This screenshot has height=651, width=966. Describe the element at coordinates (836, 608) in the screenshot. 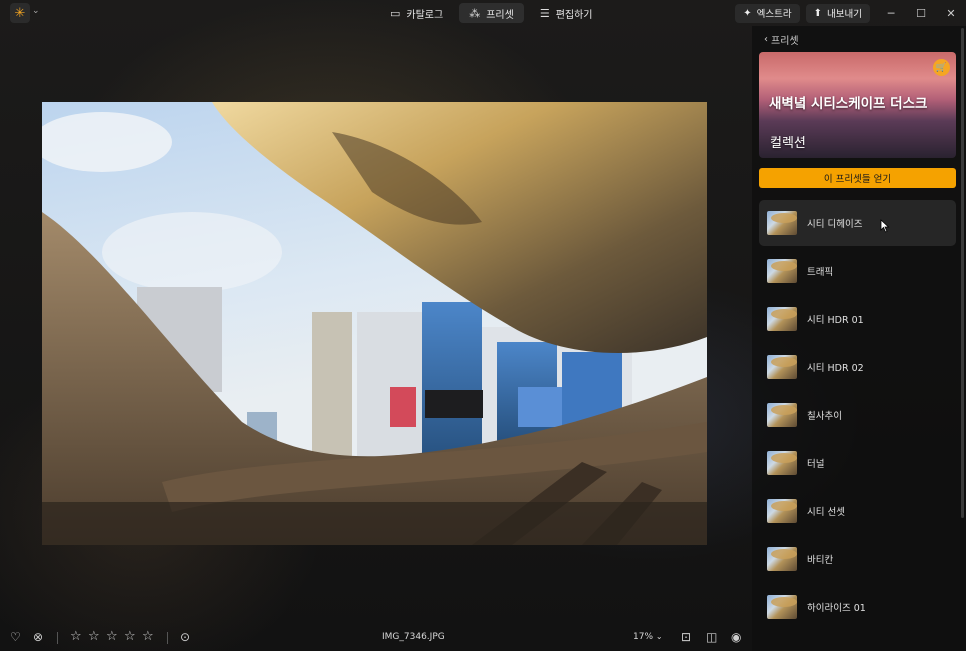

I see `preset-label: 하이라이즈 01` at that location.